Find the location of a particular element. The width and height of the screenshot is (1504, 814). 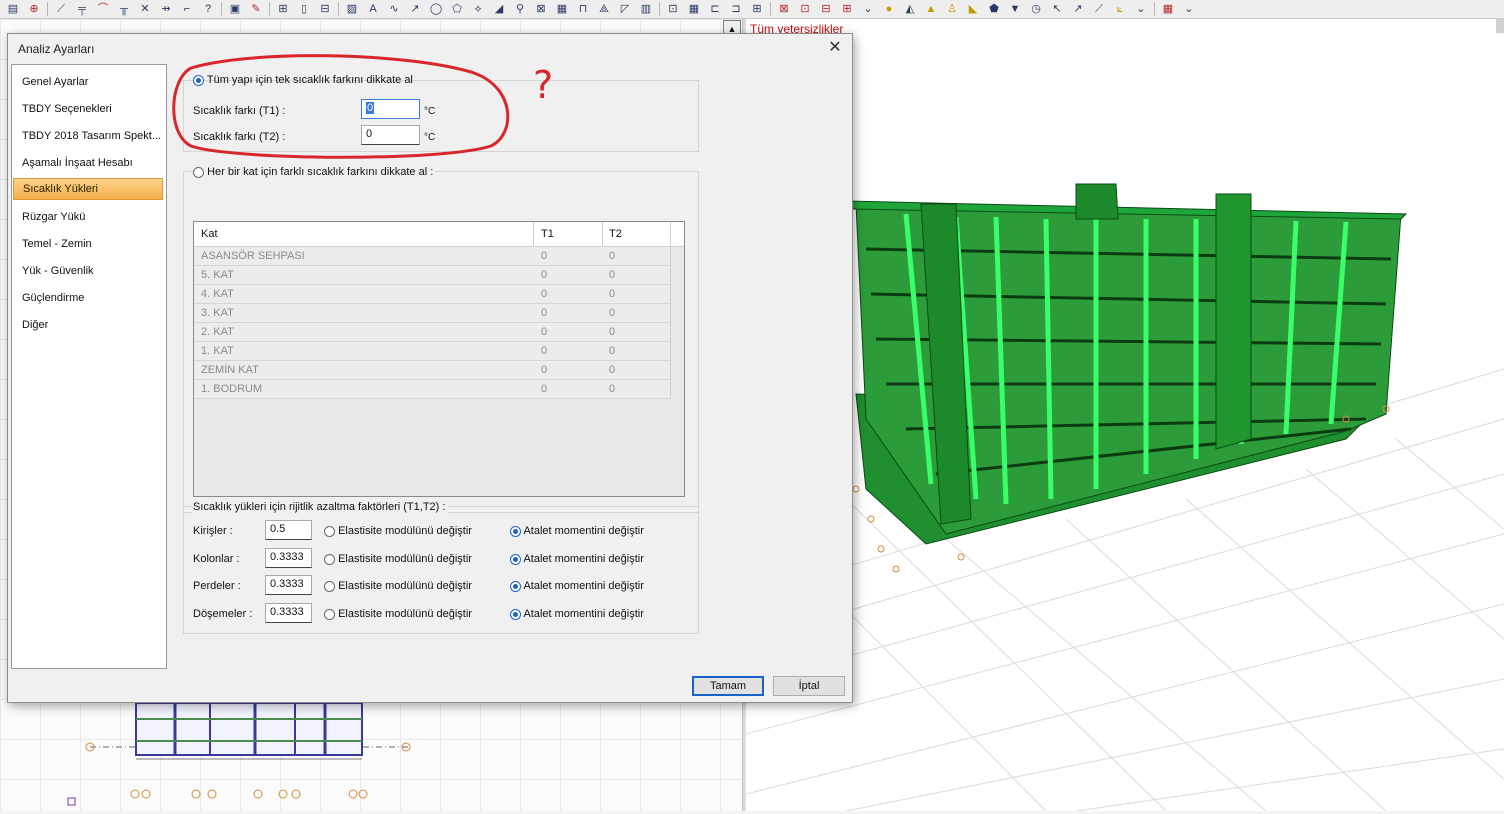

draw-line-icon: ⟋ is located at coordinates (61, 9).